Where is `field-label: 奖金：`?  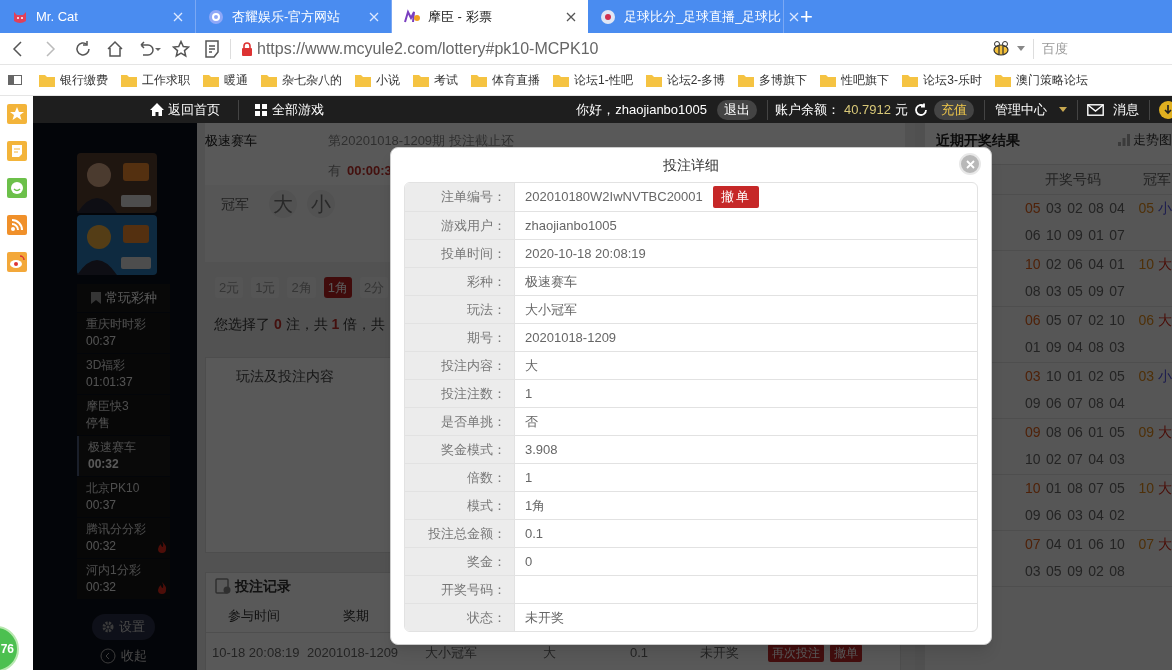 field-label: 奖金： is located at coordinates (486, 561).